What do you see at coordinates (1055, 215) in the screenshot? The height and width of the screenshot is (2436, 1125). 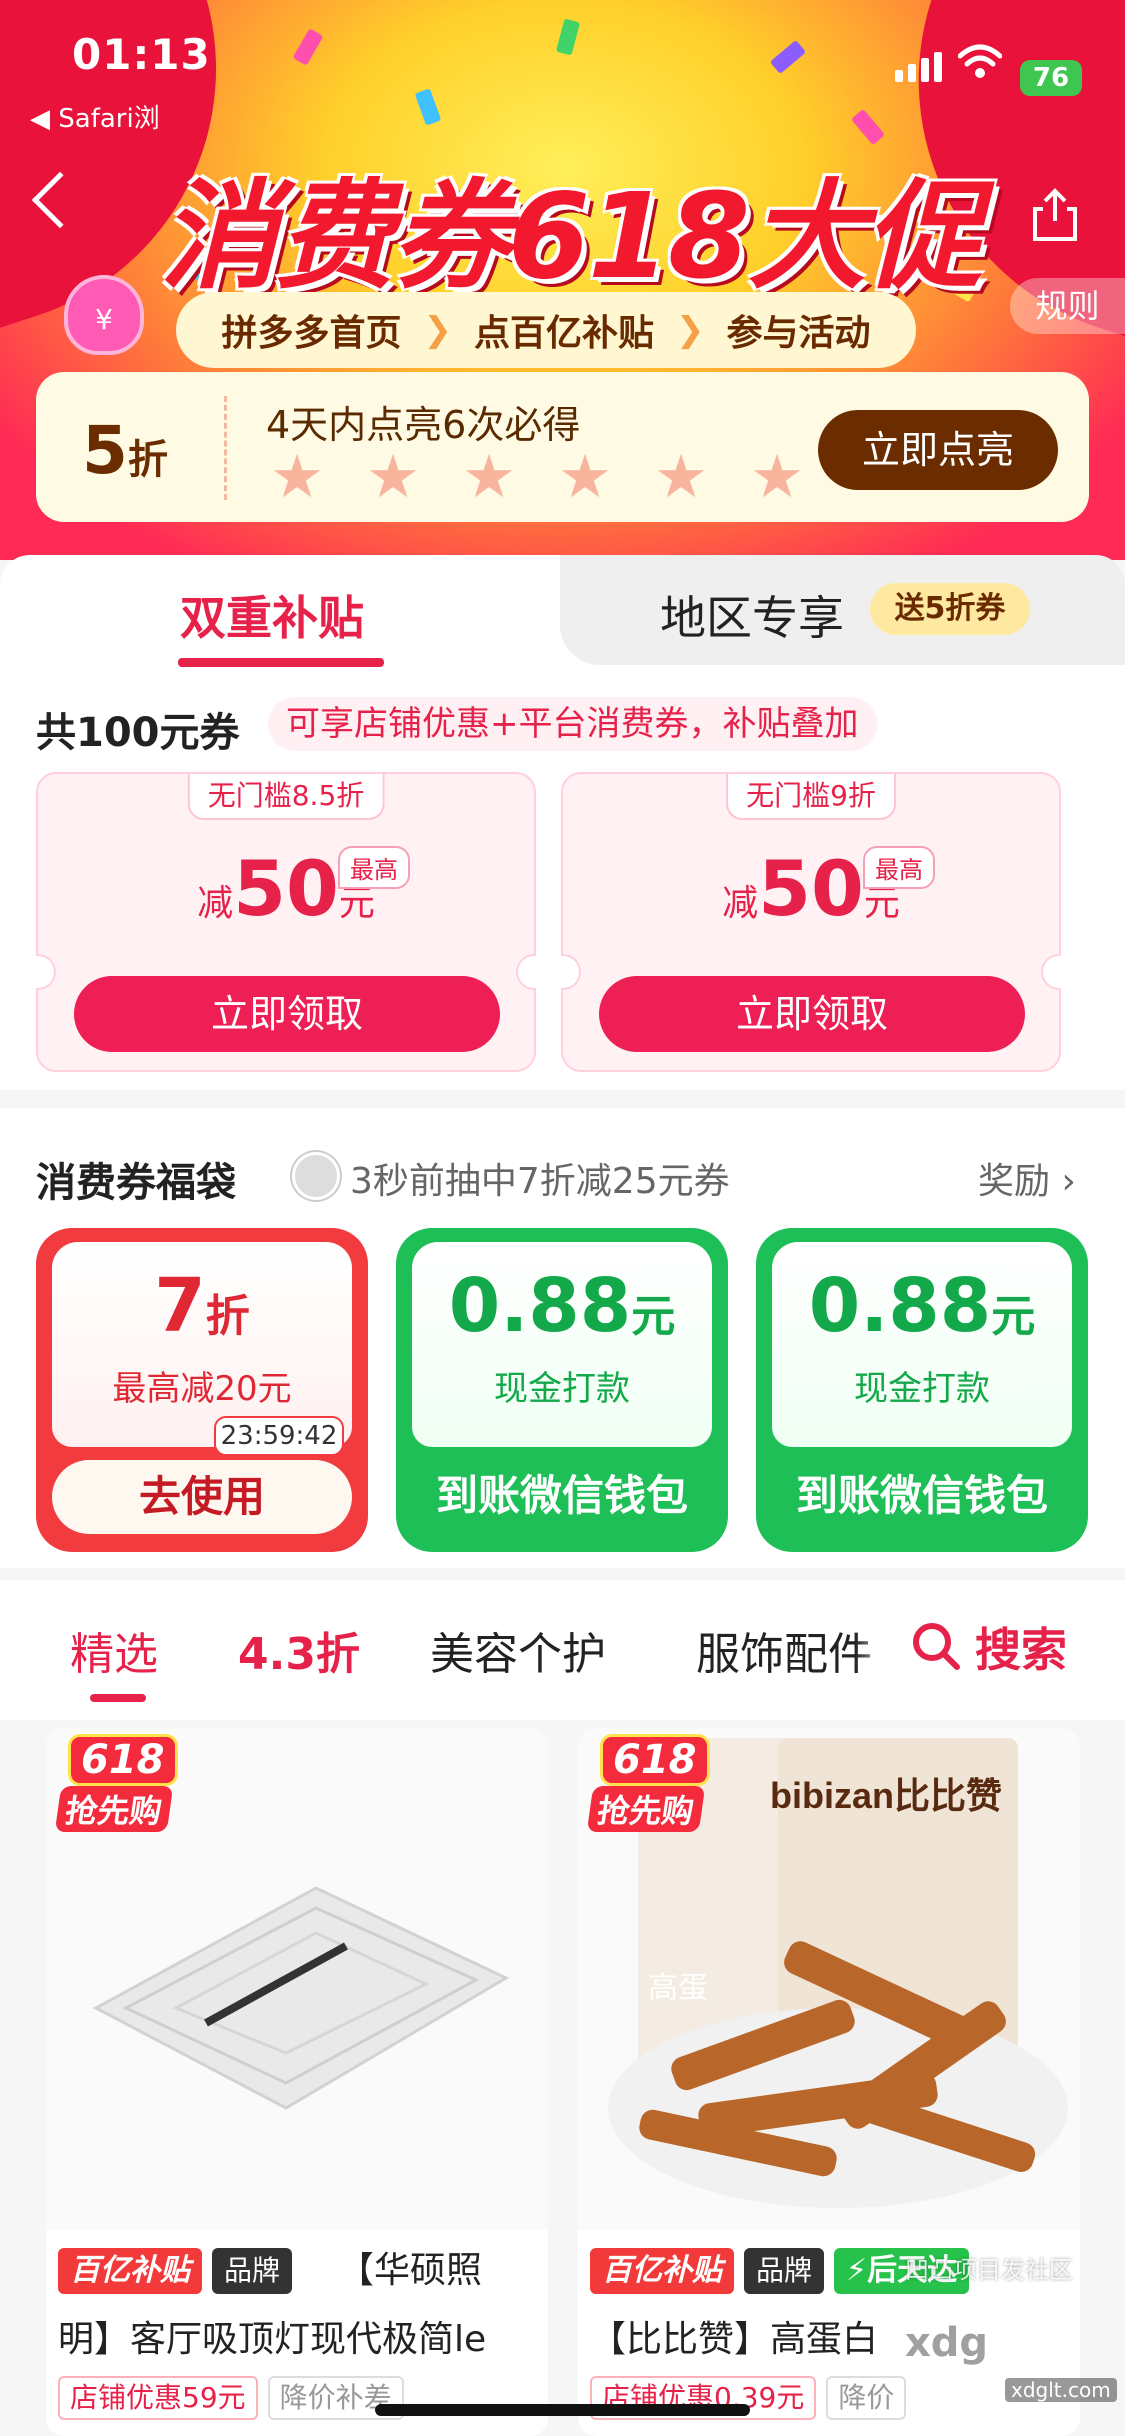 I see `share-icon` at bounding box center [1055, 215].